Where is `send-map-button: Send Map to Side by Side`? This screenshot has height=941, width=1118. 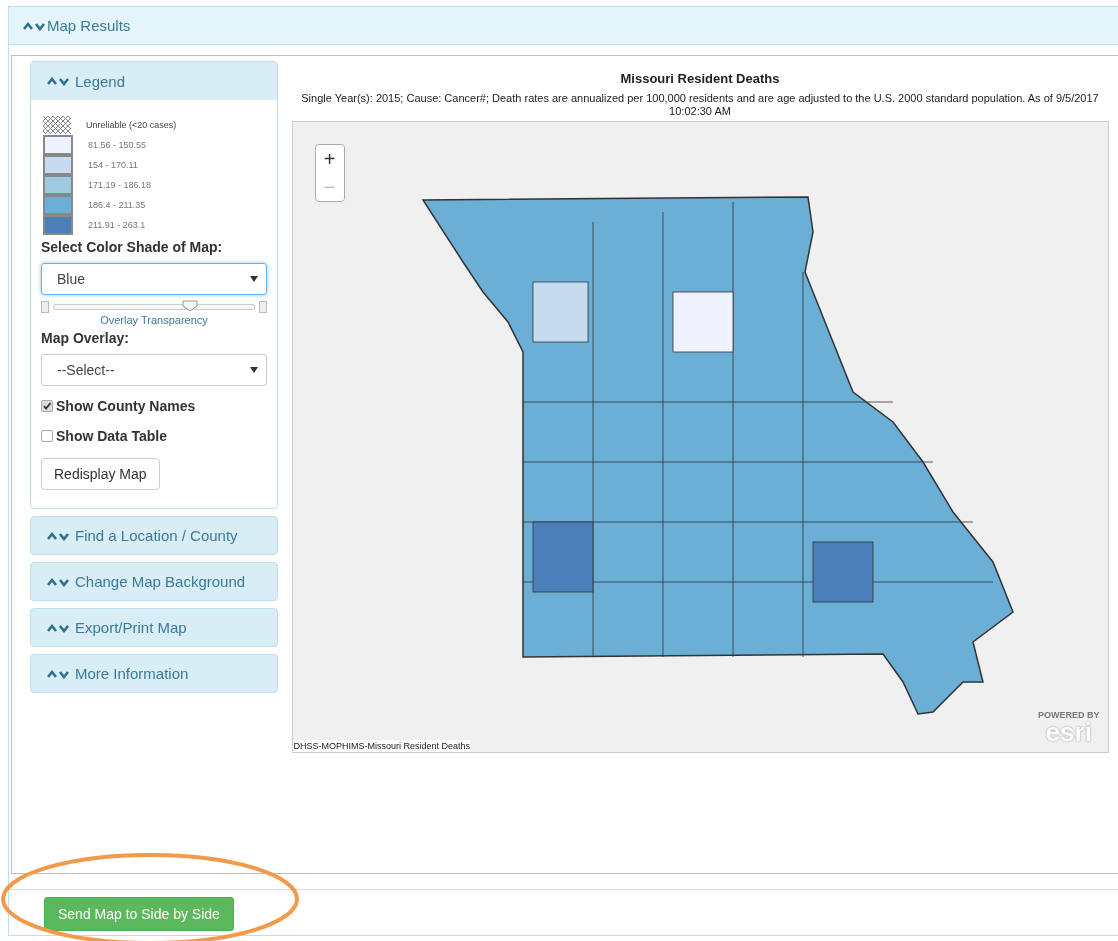 send-map-button: Send Map to Side by Side is located at coordinates (139, 914).